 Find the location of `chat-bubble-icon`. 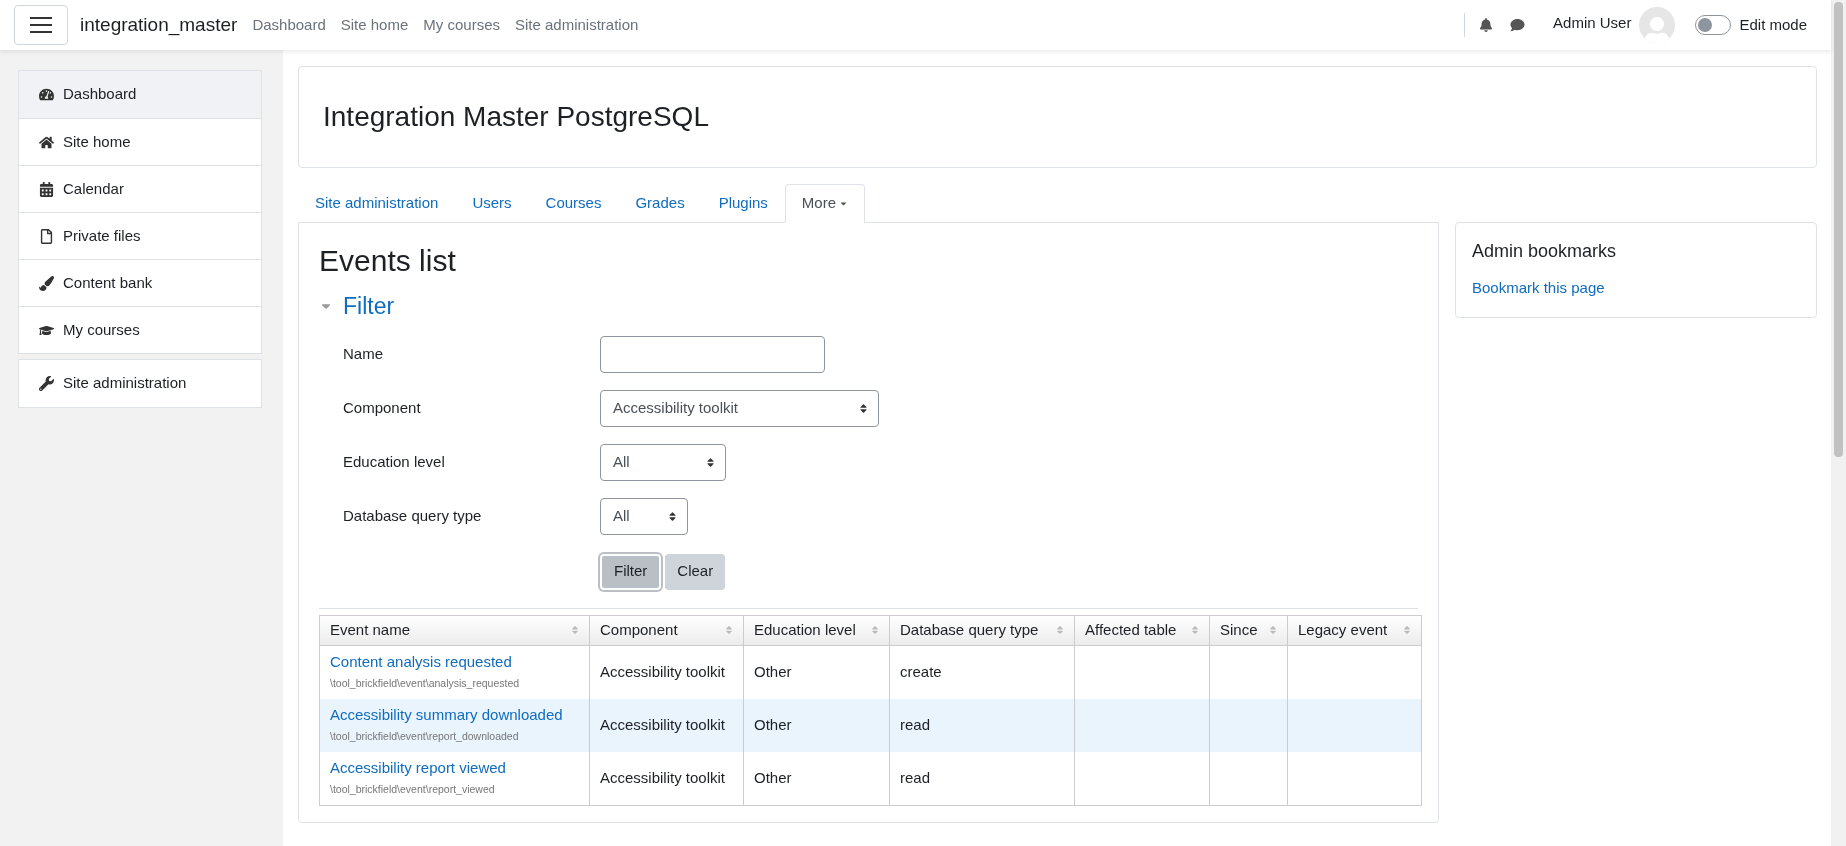

chat-bubble-icon is located at coordinates (1518, 25).